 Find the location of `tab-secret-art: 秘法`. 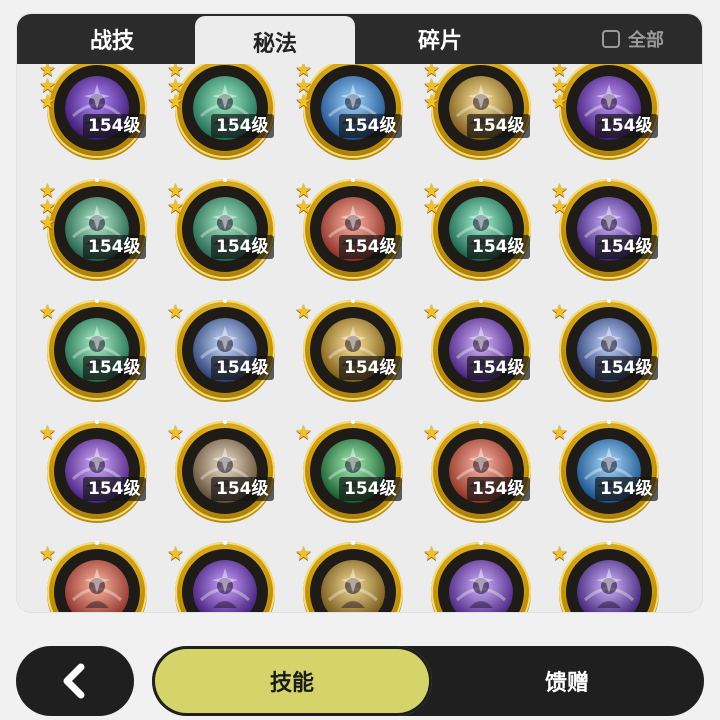

tab-secret-art: 秘法 is located at coordinates (275, 42).